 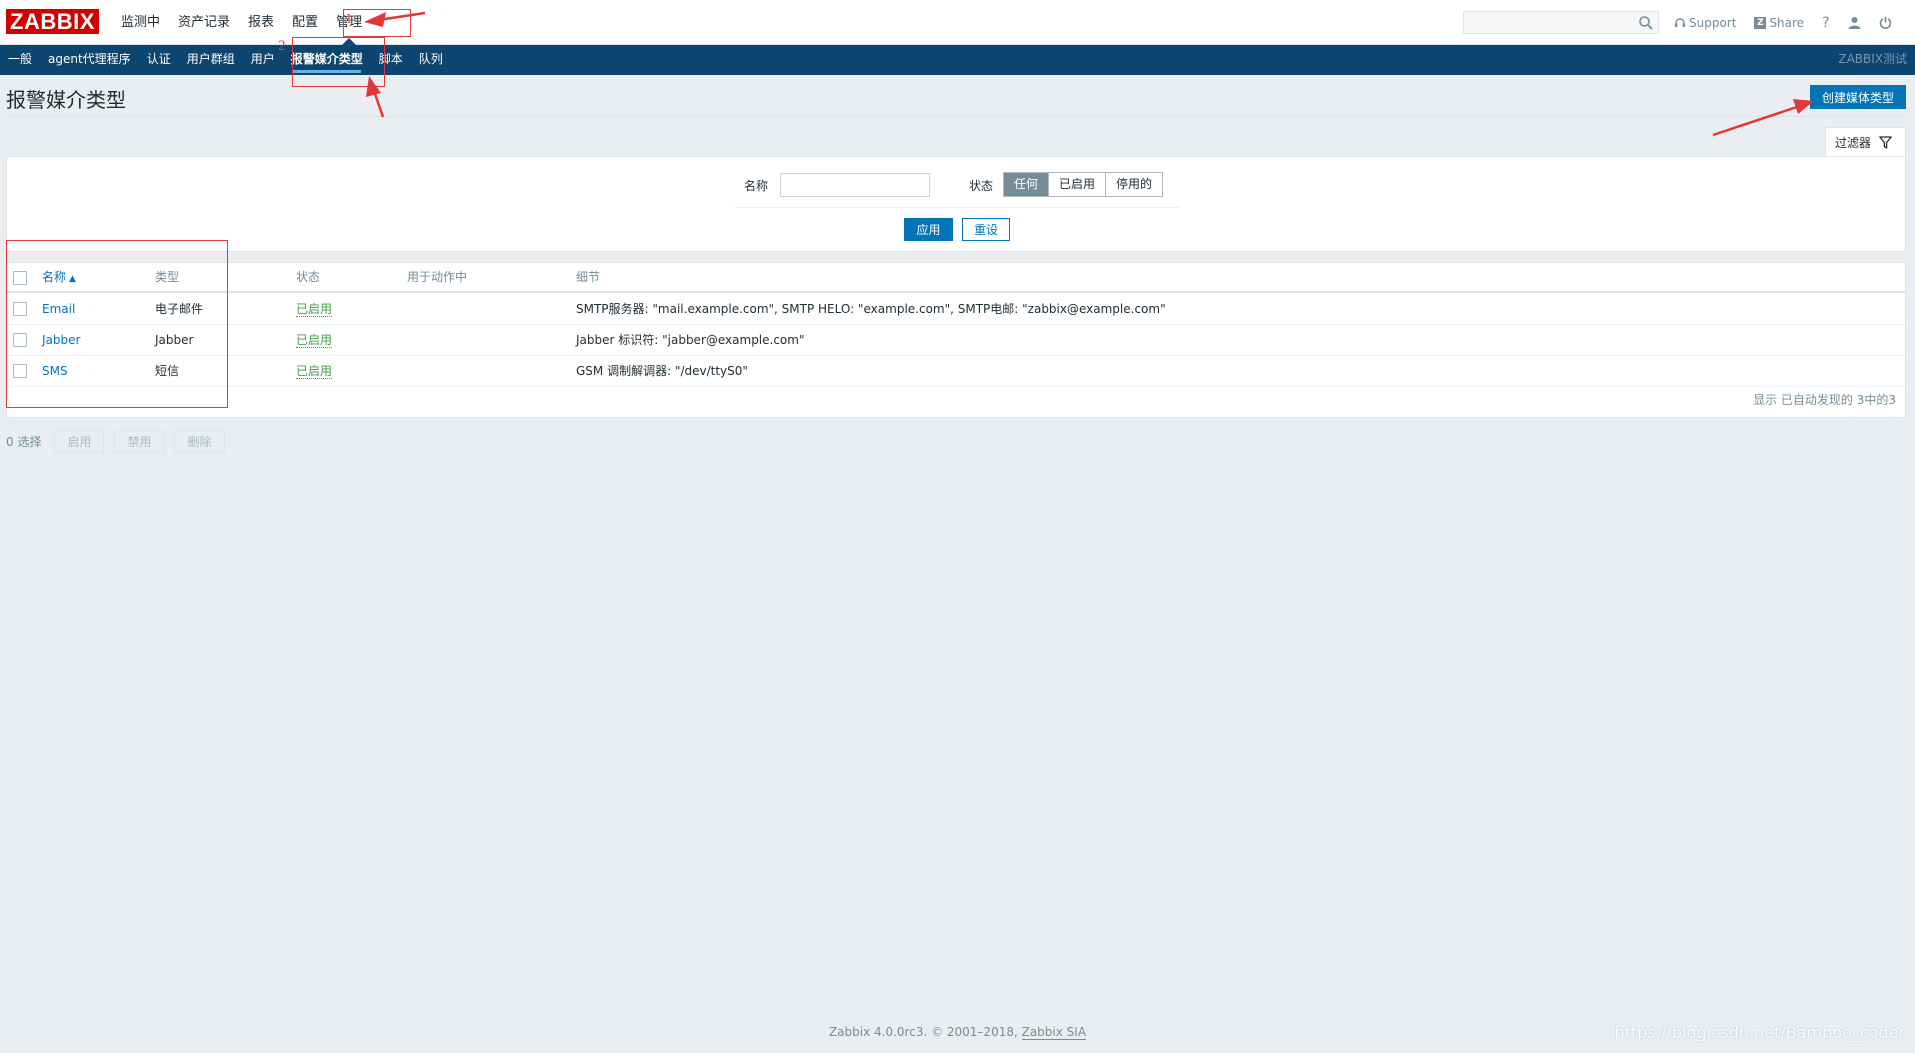 What do you see at coordinates (690, 340) in the screenshot?
I see `media-type-details: Jabber 标识符: "jabber@example.com"` at bounding box center [690, 340].